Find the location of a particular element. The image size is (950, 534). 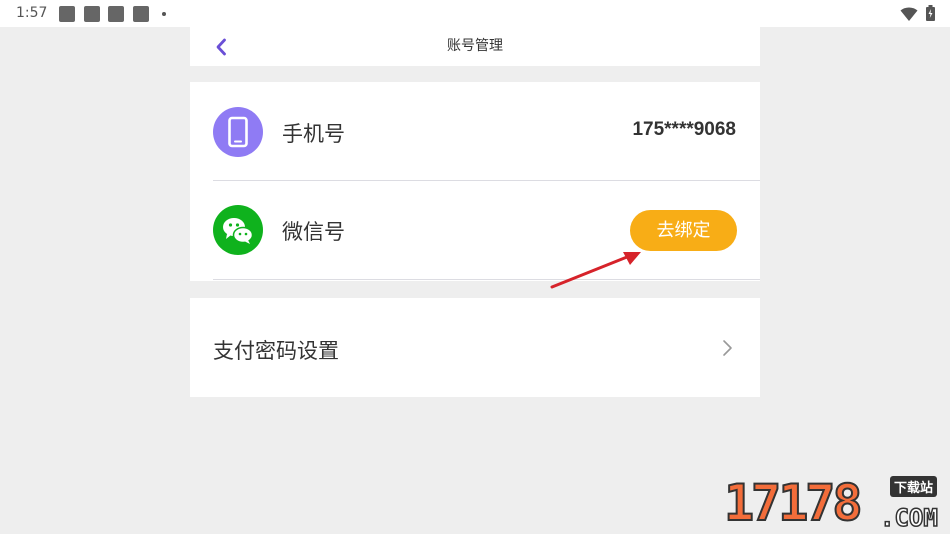

phone-label: 手机号 is located at coordinates (313, 134).